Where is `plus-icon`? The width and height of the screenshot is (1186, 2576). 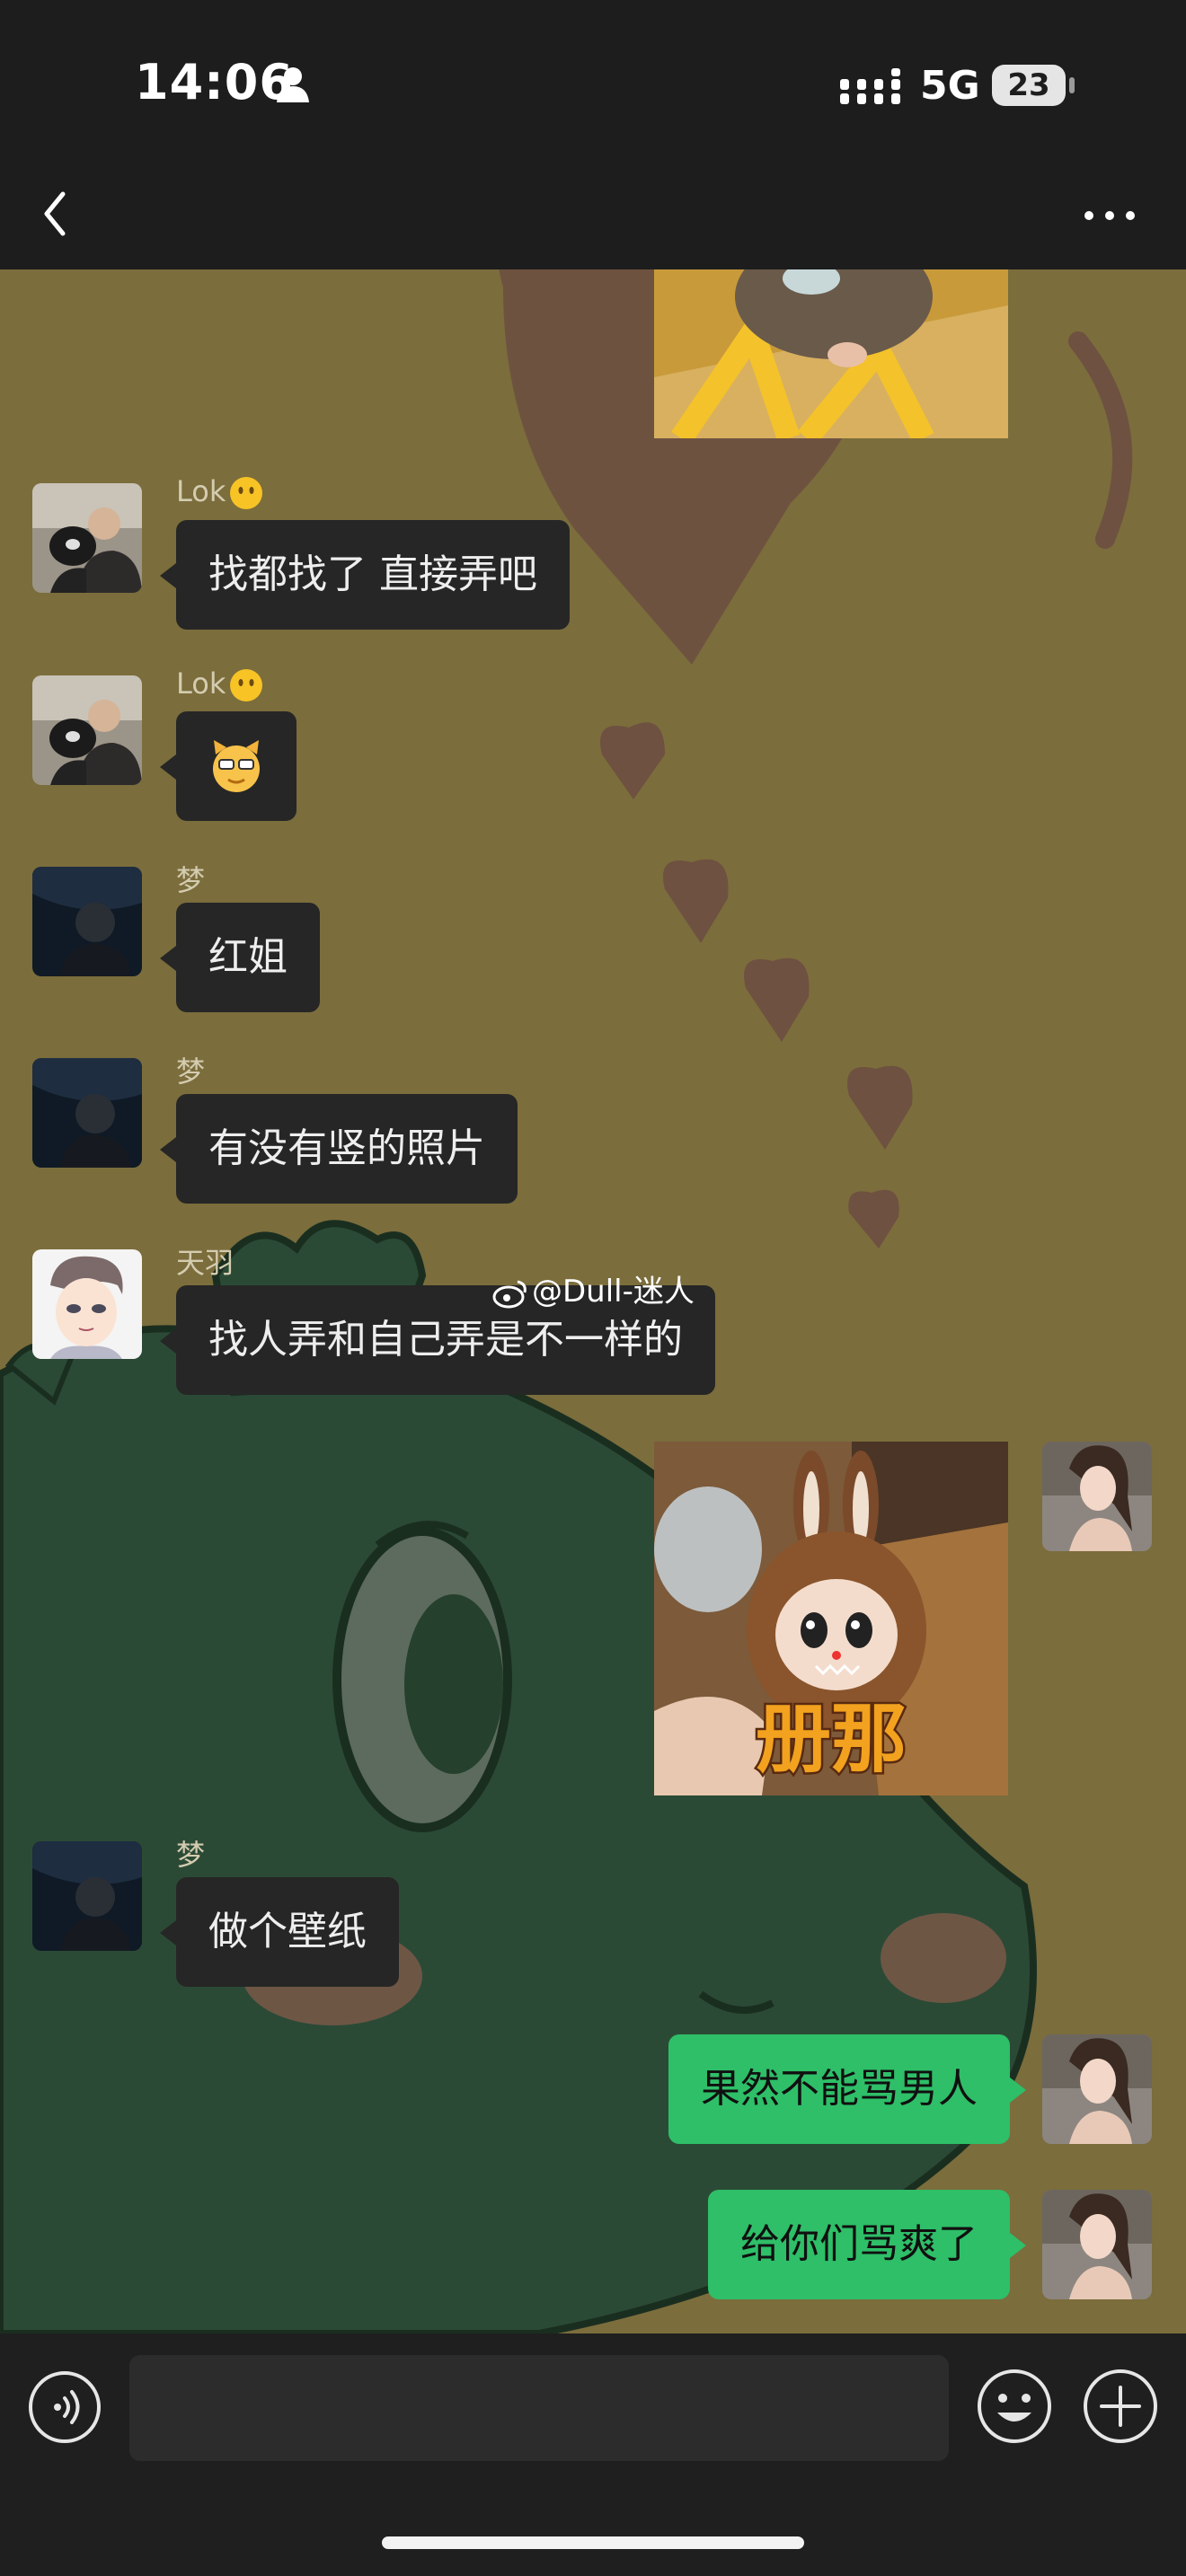 plus-icon is located at coordinates (1120, 2406).